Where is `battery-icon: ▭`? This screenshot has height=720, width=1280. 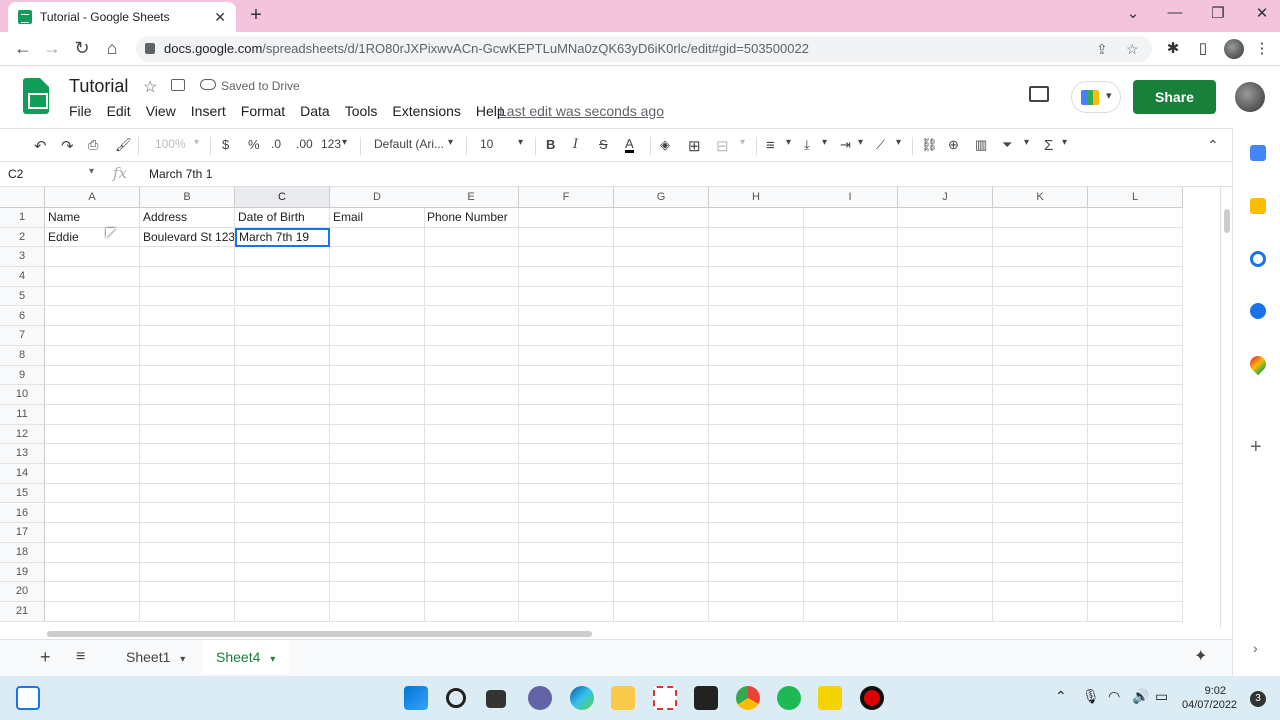 battery-icon: ▭ is located at coordinates (1161, 696).